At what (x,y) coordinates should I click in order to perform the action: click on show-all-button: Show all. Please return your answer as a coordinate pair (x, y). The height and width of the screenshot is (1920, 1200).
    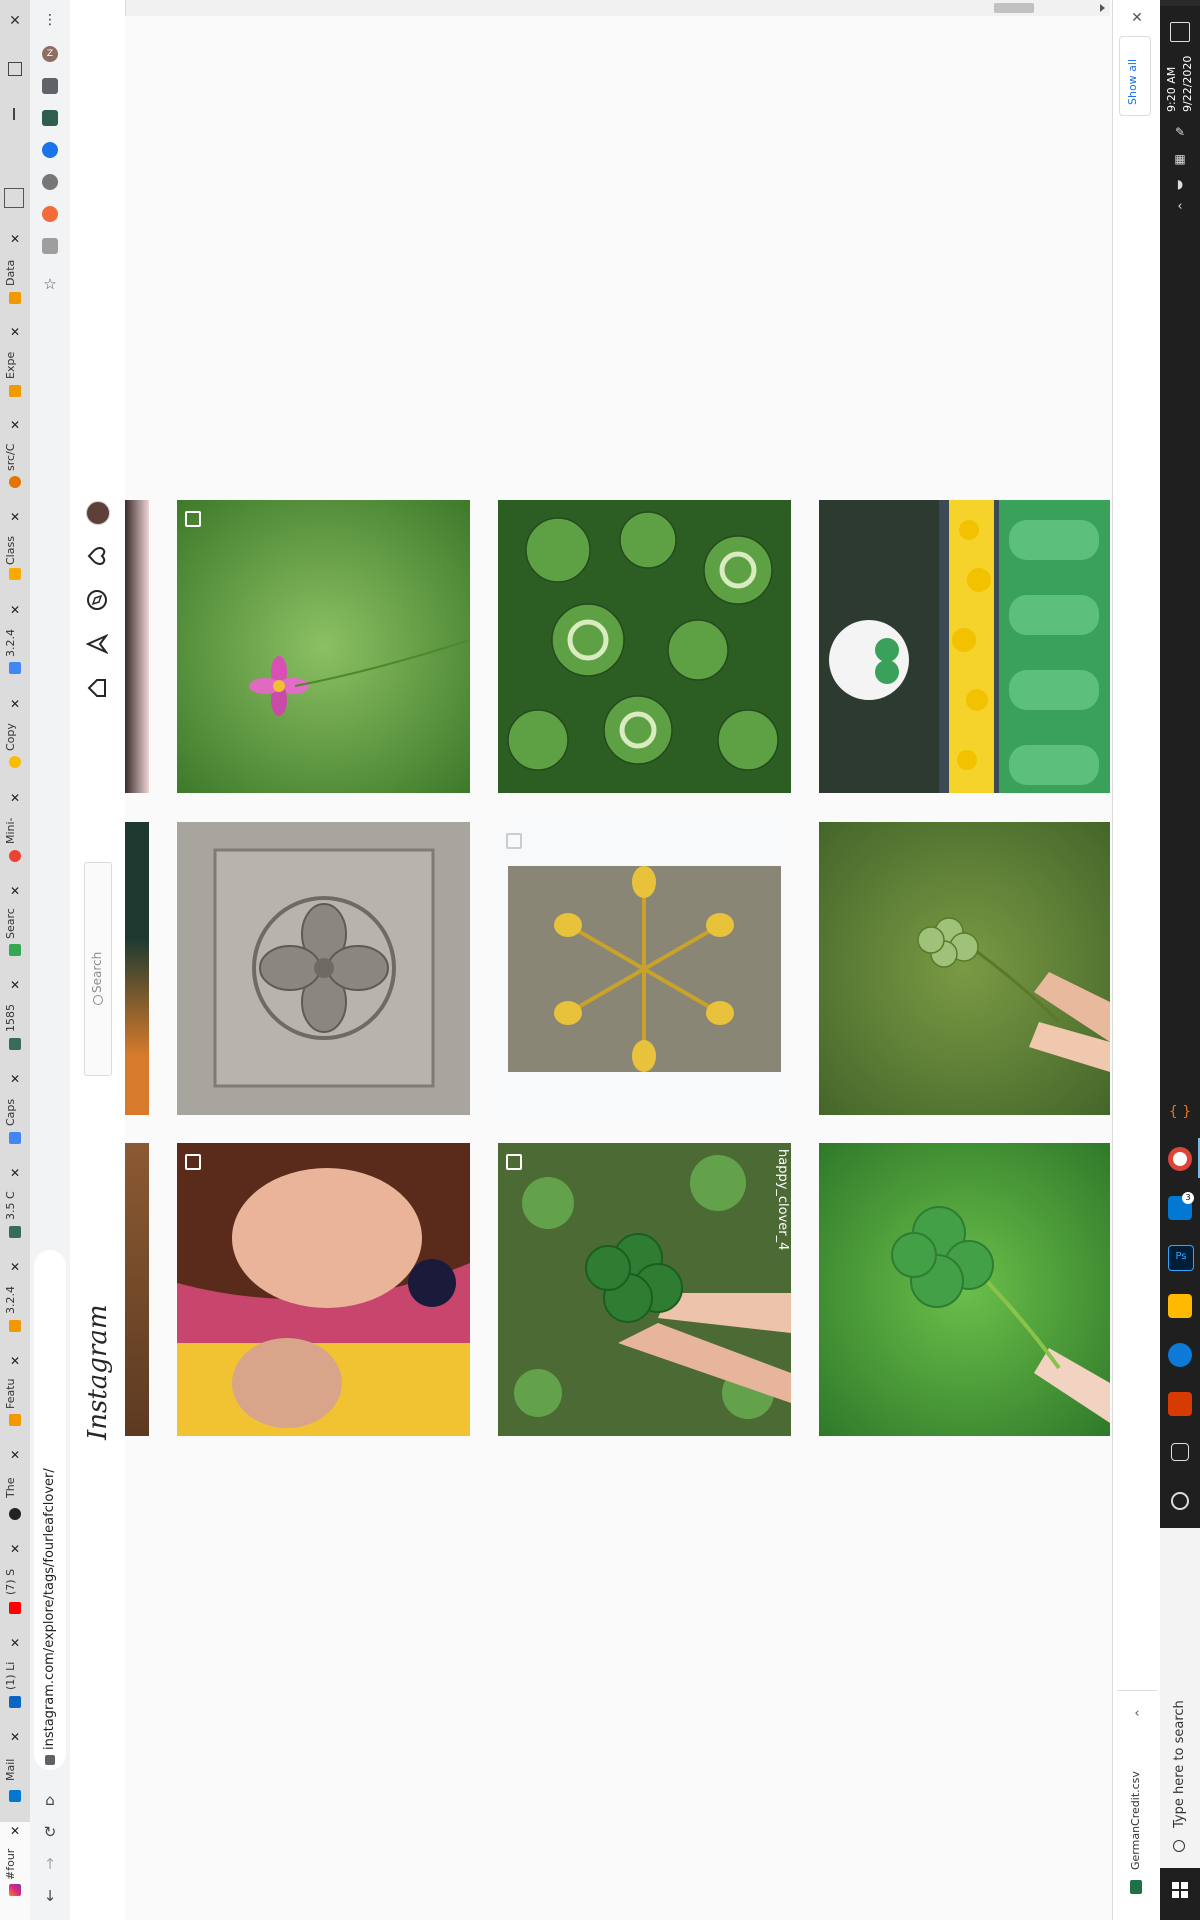
    Looking at the image, I should click on (1135, 76).